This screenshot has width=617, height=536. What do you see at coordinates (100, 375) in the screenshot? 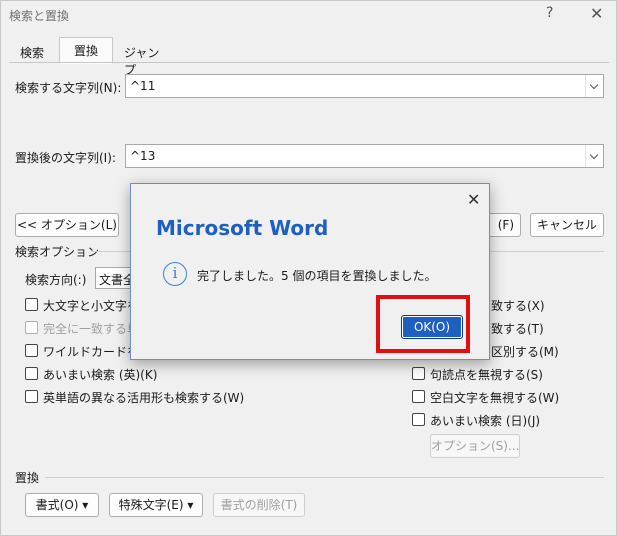
I see `checkbox-label: あいまい検索 (英)(K)` at bounding box center [100, 375].